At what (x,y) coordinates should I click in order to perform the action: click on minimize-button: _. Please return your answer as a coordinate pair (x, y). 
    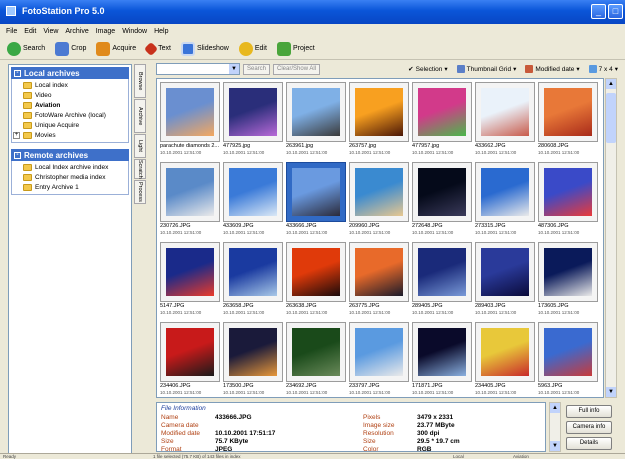
    Looking at the image, I should click on (598, 11).